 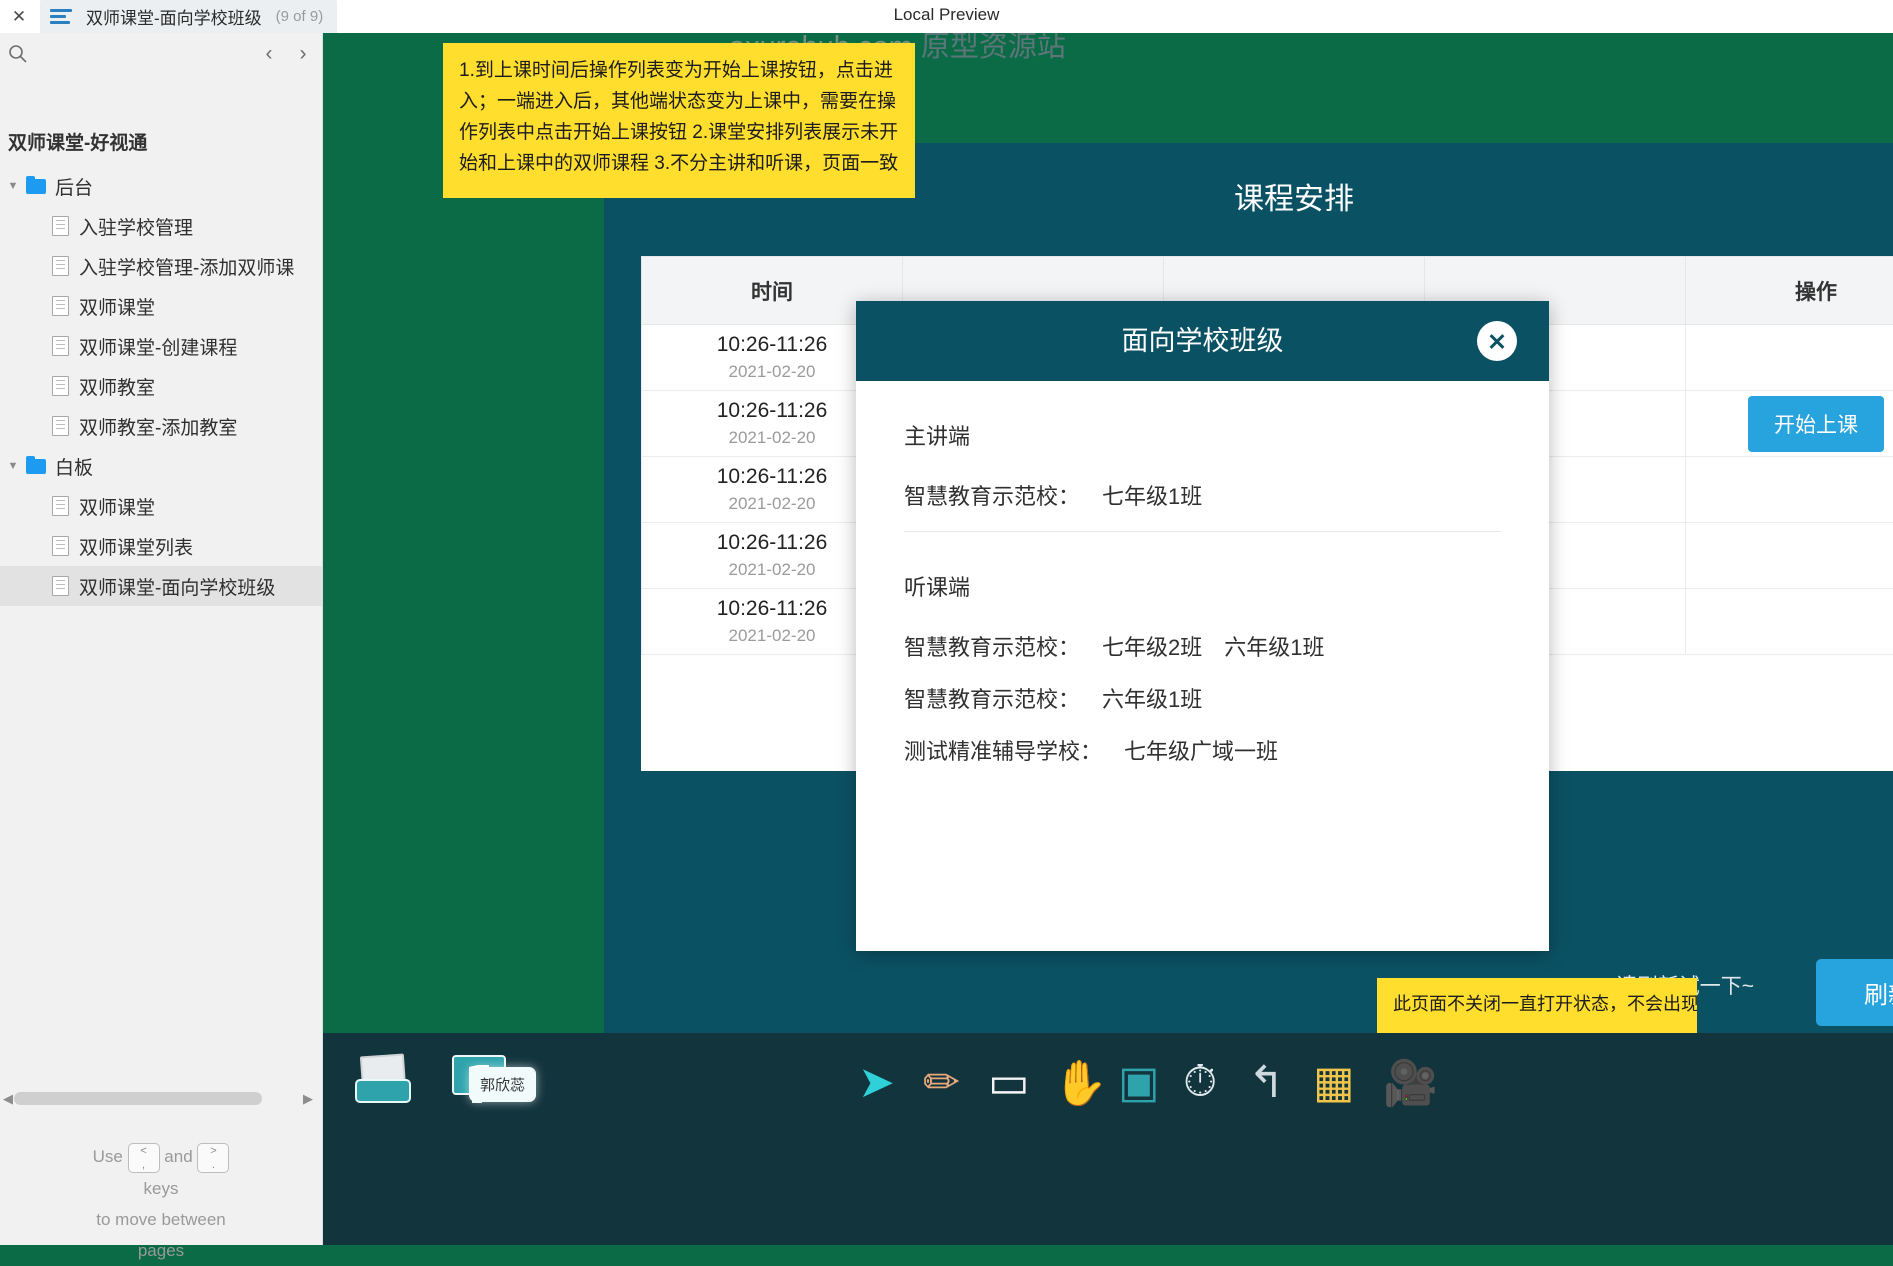 I want to click on school-class-row: 测试精准辅导学校： 七年级广域一班, so click(x=1202, y=750).